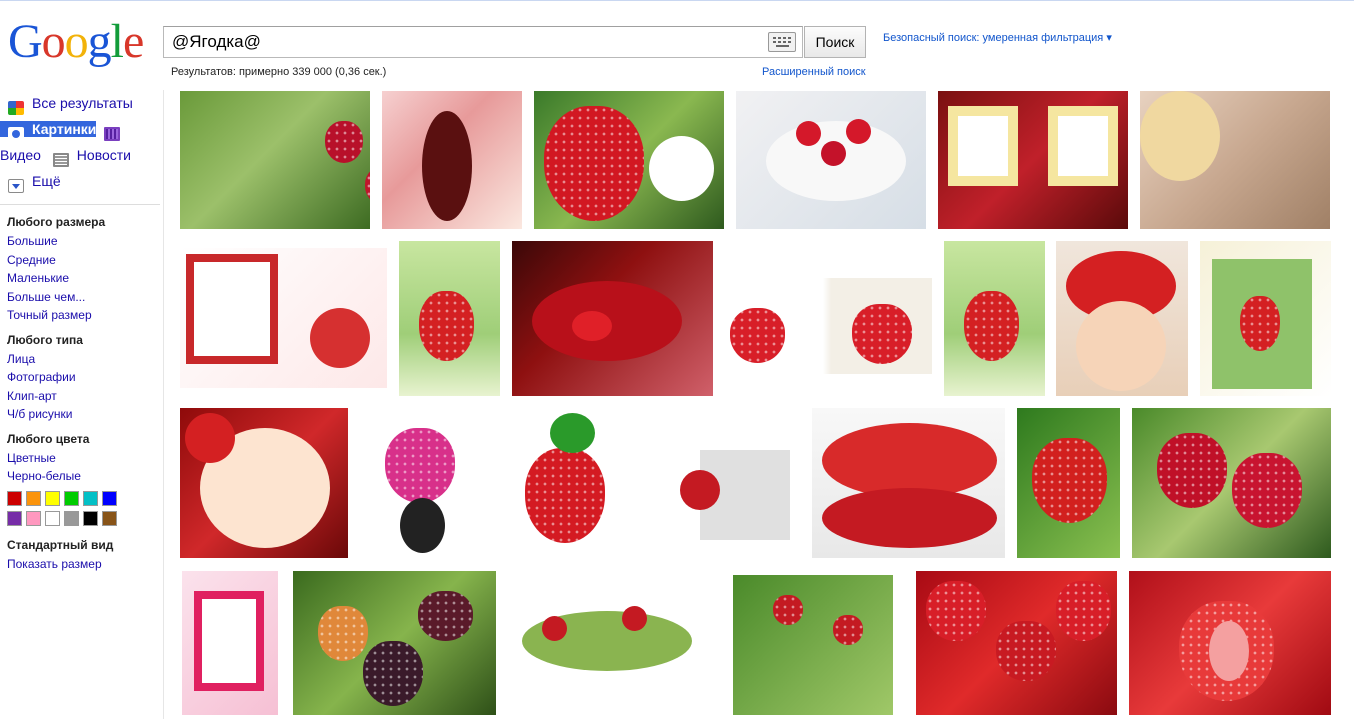 This screenshot has width=1354, height=719. I want to click on google-plus-icon, so click(16, 108).